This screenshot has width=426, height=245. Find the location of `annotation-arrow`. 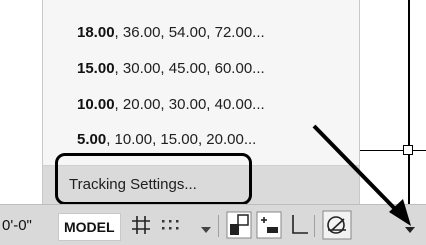

annotation-arrow is located at coordinates (361, 175).